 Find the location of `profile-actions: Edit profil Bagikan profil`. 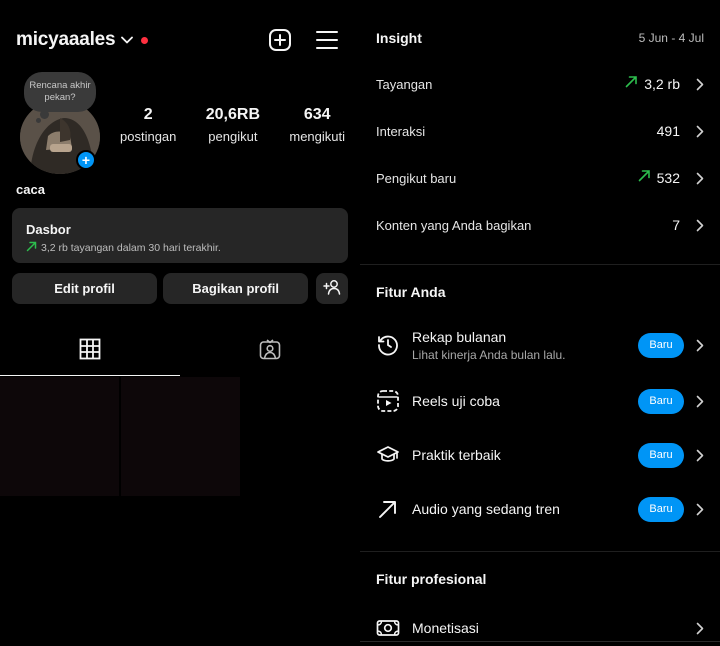

profile-actions: Edit profil Bagikan profil is located at coordinates (180, 288).